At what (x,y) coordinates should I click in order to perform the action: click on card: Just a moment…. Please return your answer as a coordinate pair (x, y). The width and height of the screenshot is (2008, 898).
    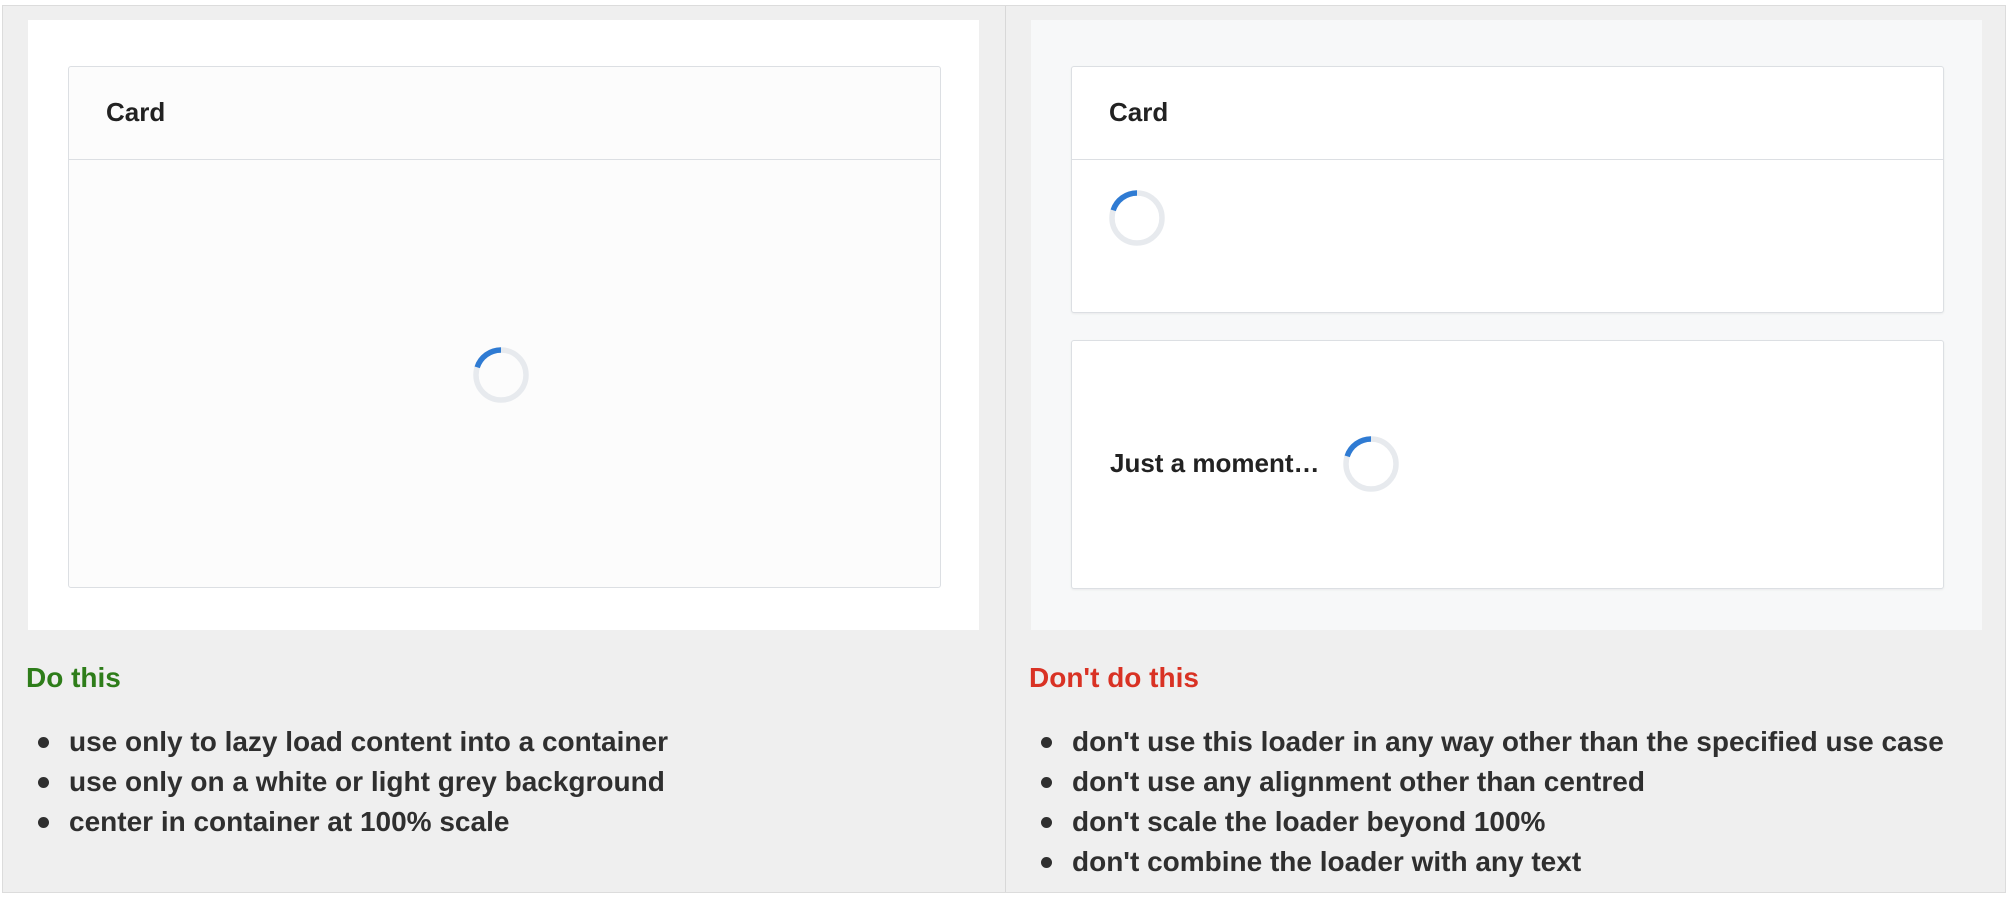
    Looking at the image, I should click on (1507, 464).